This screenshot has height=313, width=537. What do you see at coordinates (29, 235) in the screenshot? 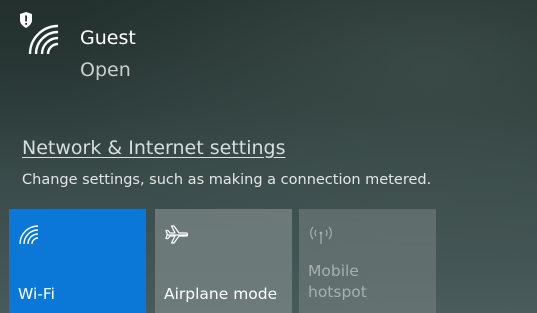
I see `wifi-icon` at bounding box center [29, 235].